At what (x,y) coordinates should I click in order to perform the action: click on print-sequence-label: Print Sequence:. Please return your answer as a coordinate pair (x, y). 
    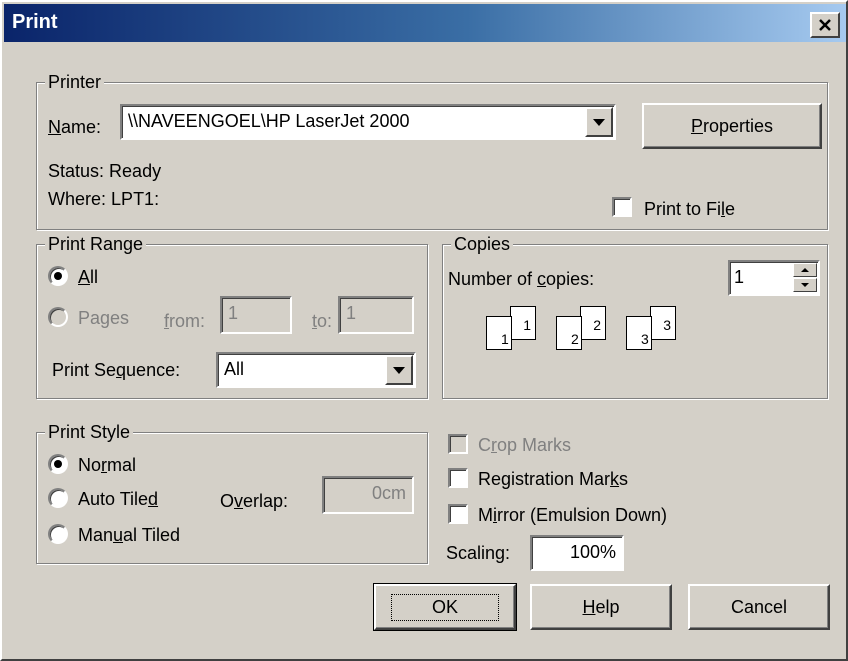
    Looking at the image, I should click on (116, 370).